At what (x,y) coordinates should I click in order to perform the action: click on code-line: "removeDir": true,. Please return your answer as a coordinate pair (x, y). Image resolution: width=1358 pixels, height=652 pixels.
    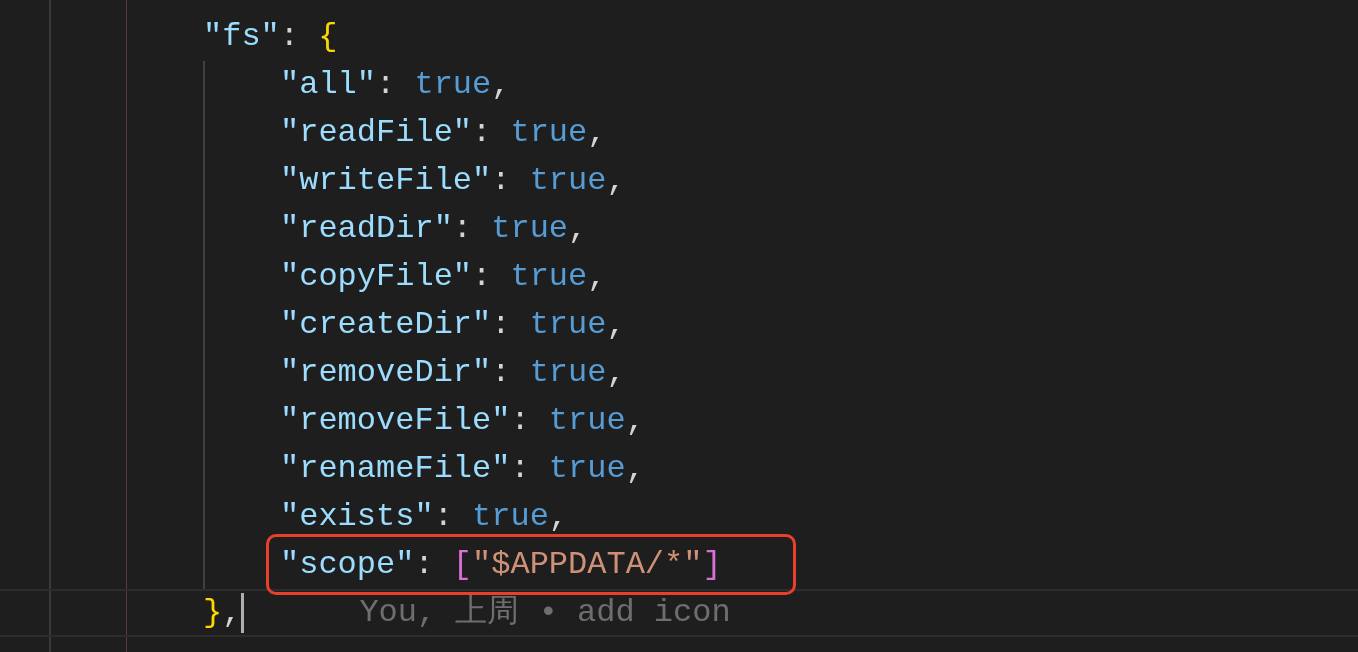
    Looking at the image, I should click on (453, 373).